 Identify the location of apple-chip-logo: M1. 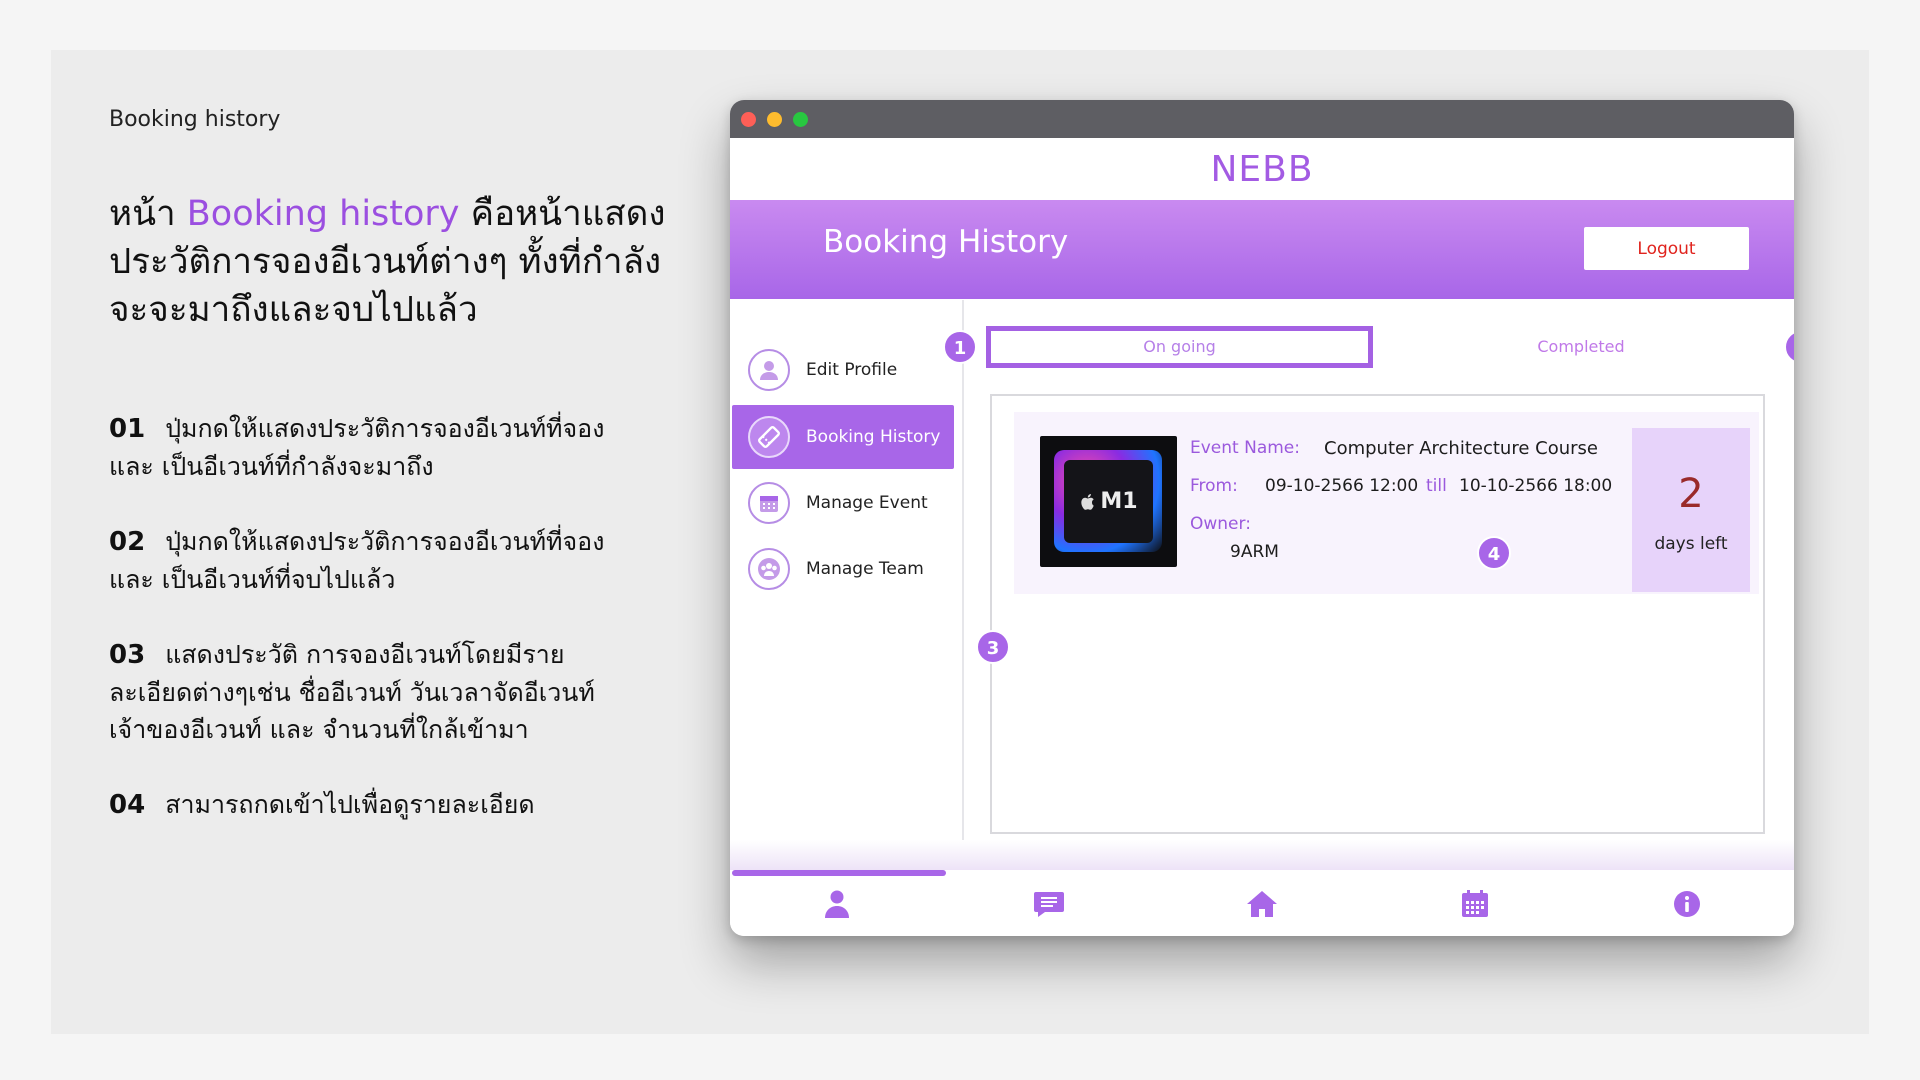
(1108, 501).